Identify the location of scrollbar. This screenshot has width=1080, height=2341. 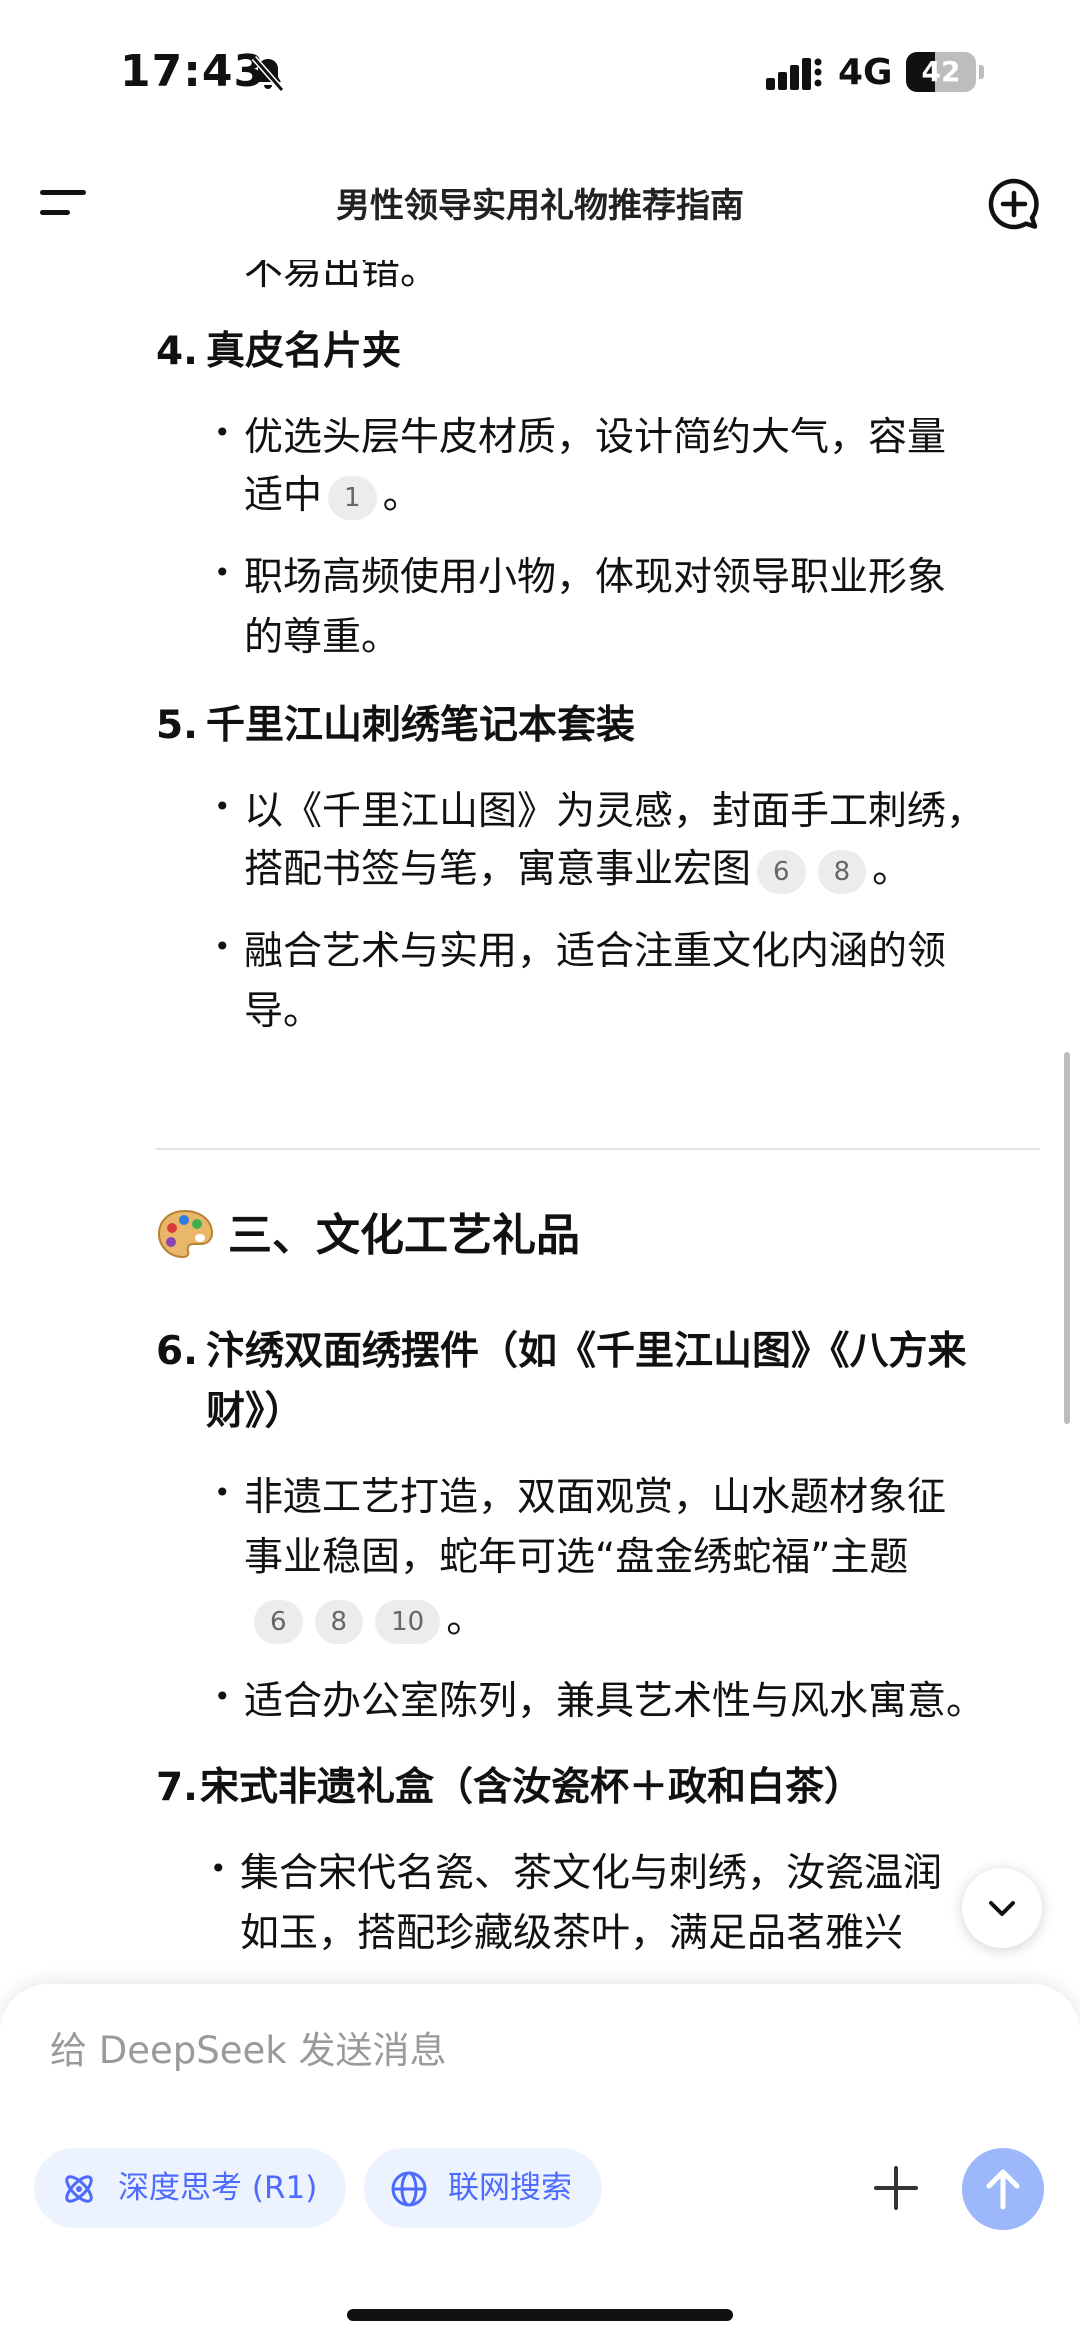
(1067, 1238).